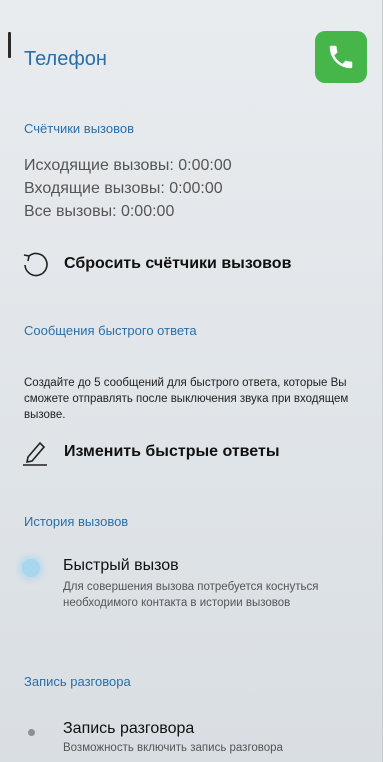 The image size is (383, 762). I want to click on phone-icon, so click(341, 57).